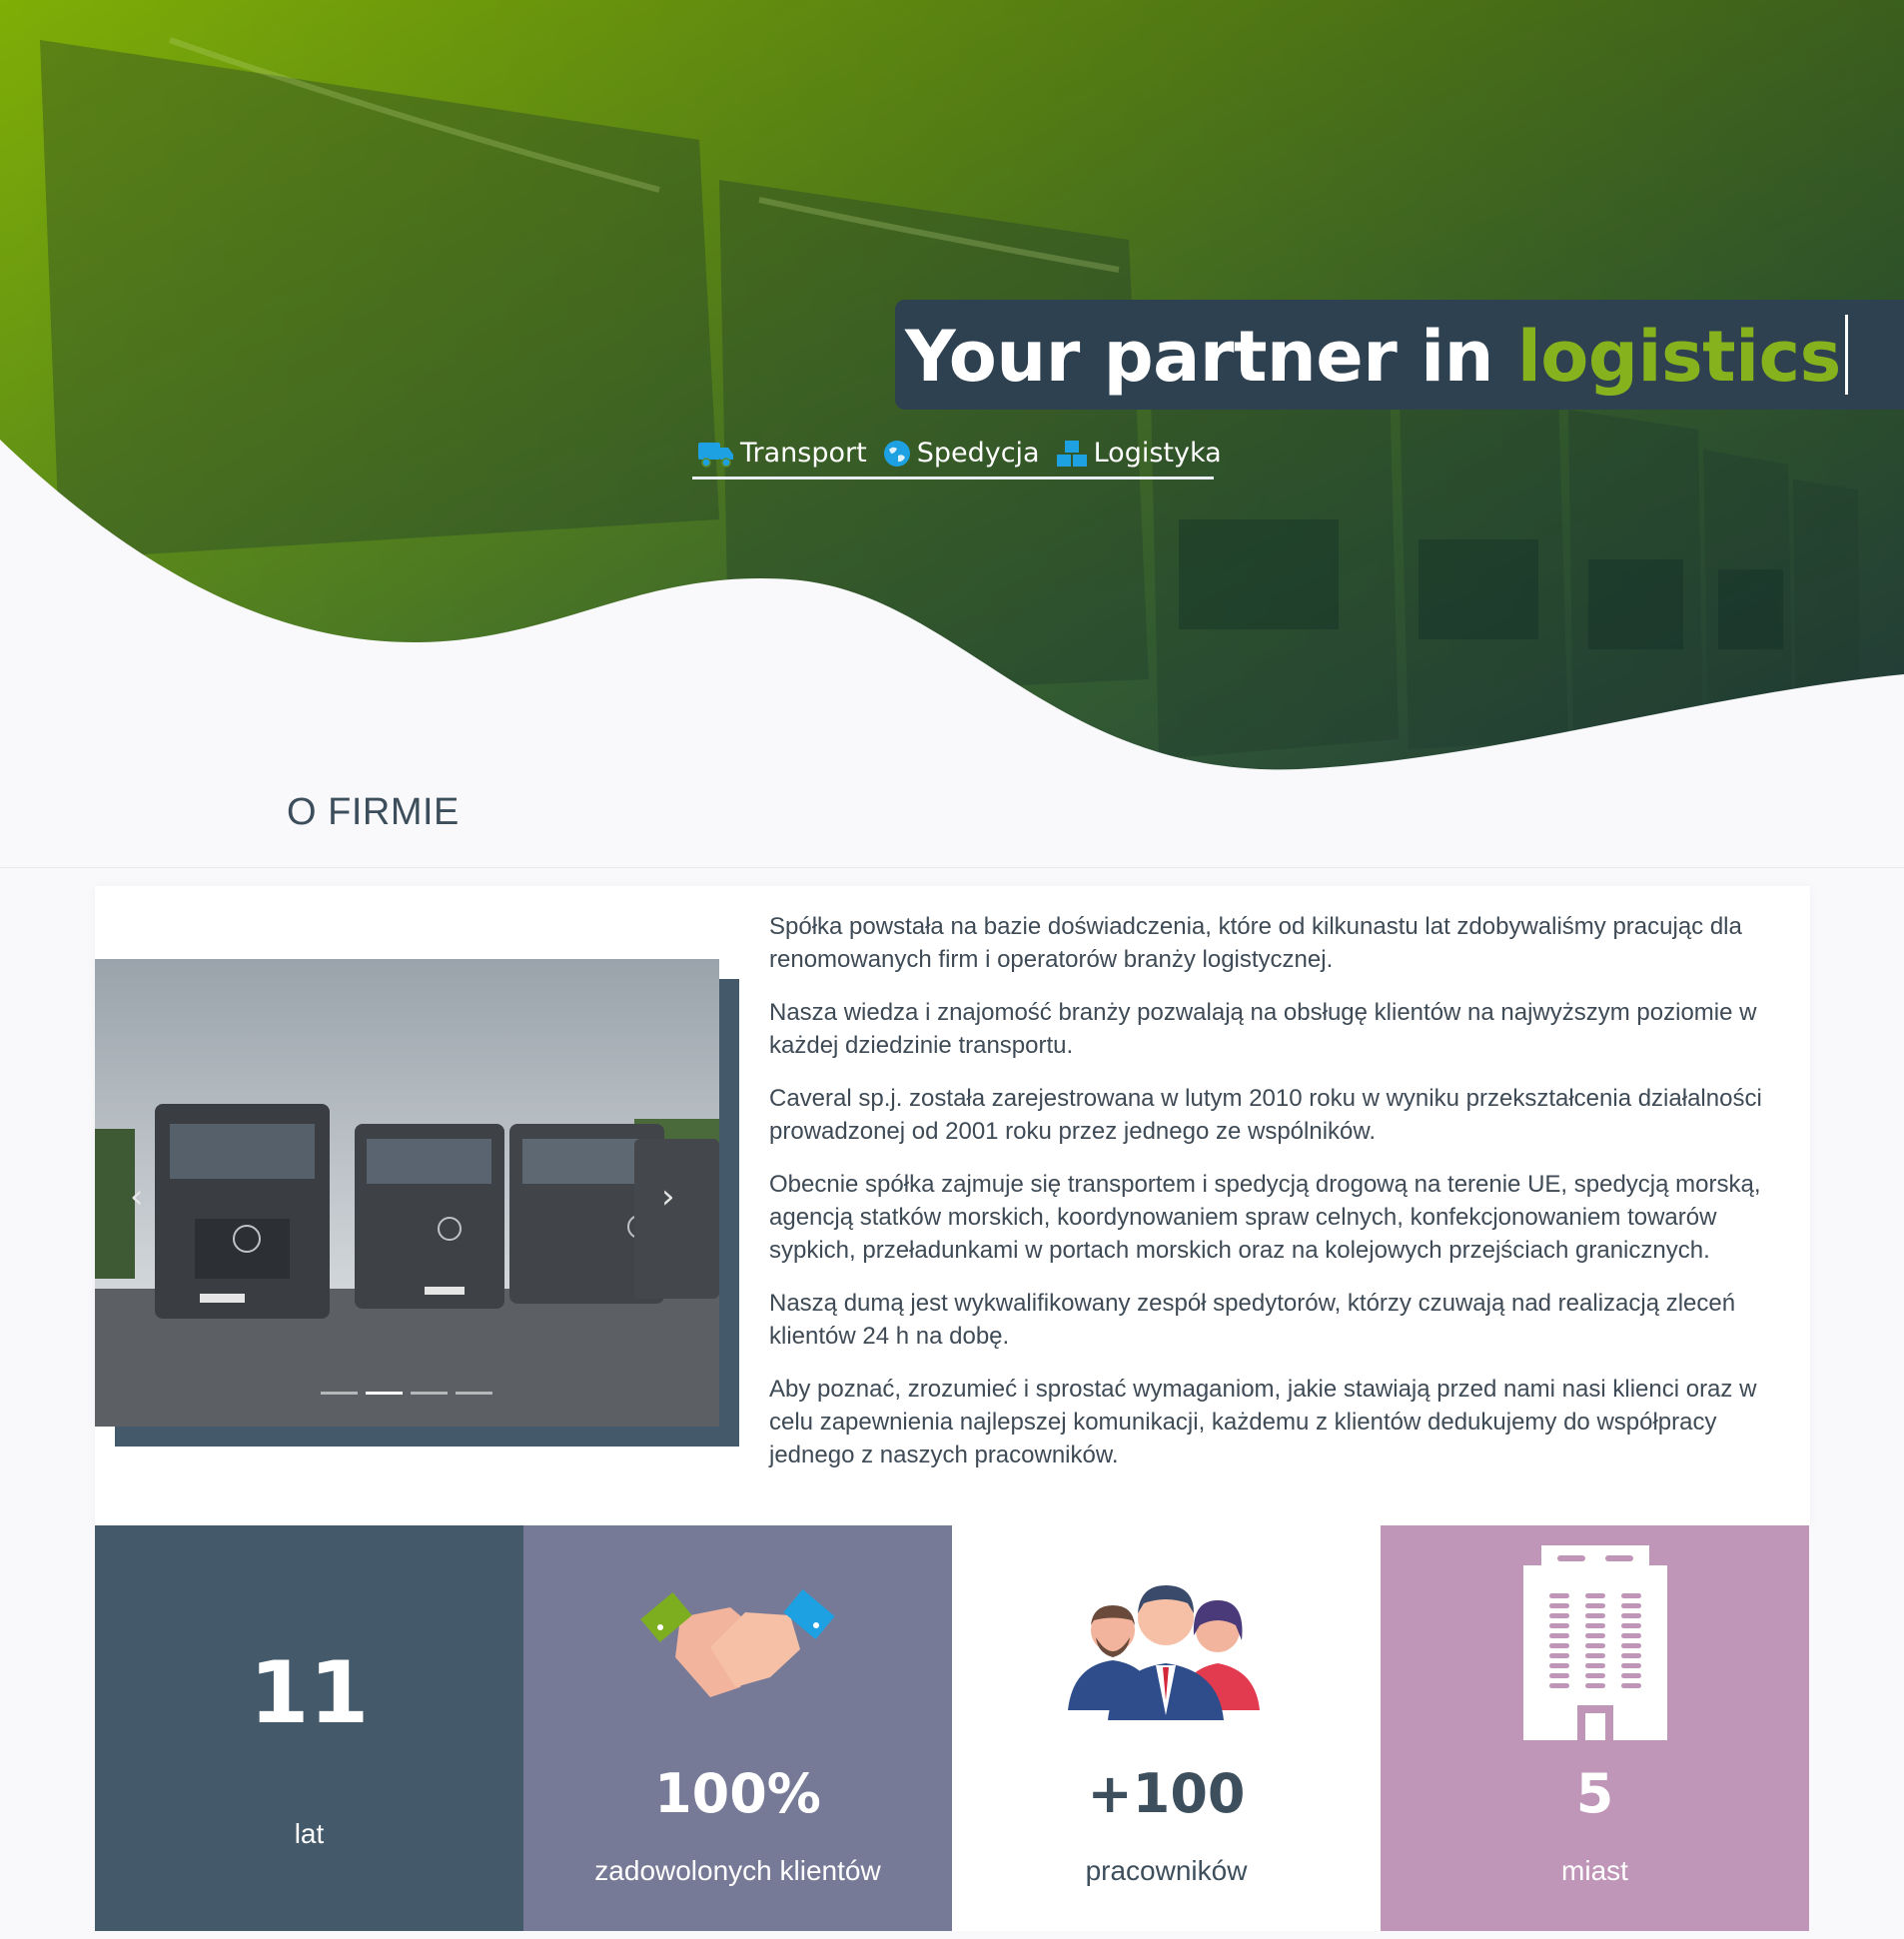  I want to click on boxes-icon, so click(1071, 454).